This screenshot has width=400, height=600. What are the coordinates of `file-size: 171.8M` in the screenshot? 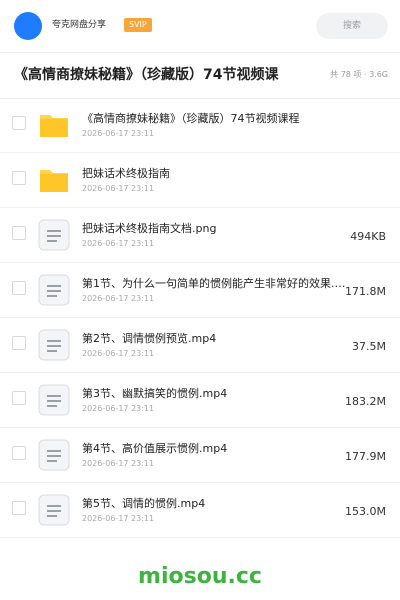 It's located at (365, 291).